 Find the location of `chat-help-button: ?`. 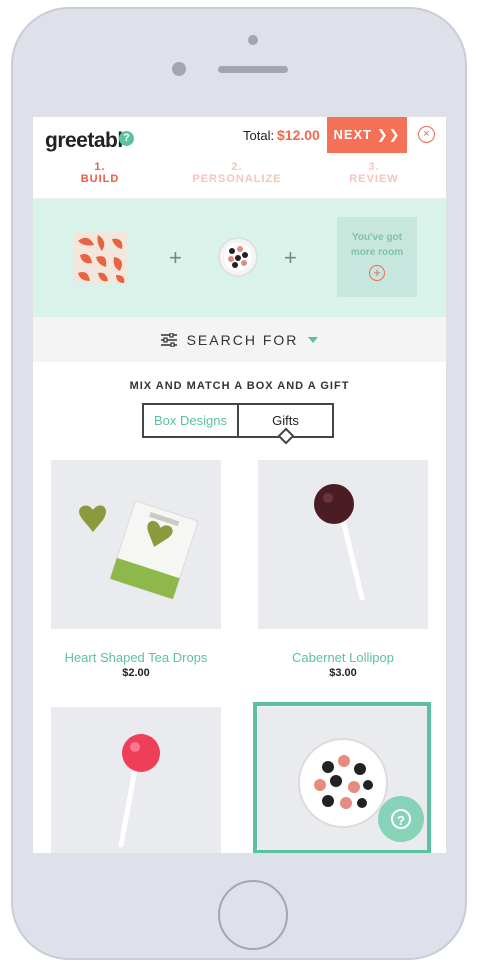

chat-help-button: ? is located at coordinates (401, 819).